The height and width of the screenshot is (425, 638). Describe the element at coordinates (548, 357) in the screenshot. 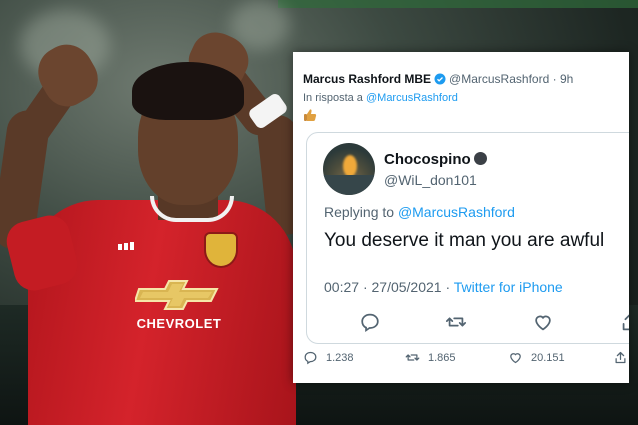

I see `like-count: 20.151` at that location.